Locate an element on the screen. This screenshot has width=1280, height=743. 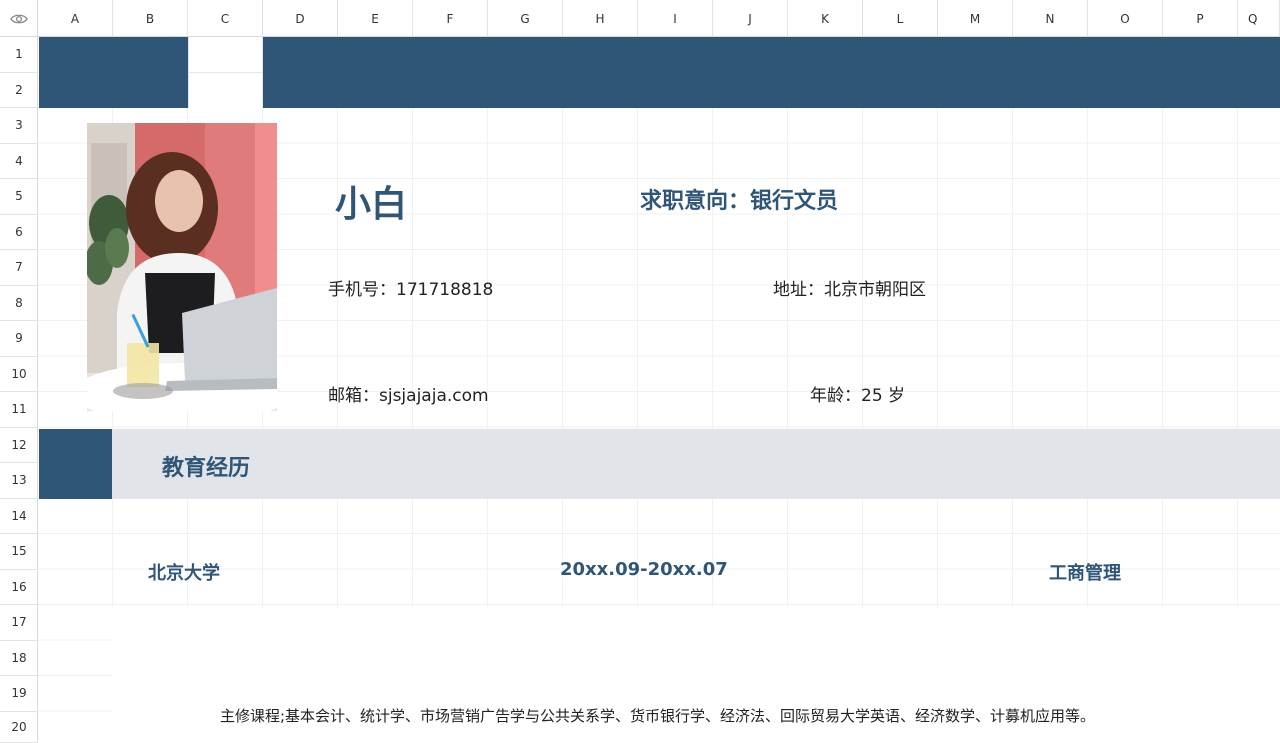
email-field: 邮箱：sjsjajaja.com is located at coordinates (408, 396).